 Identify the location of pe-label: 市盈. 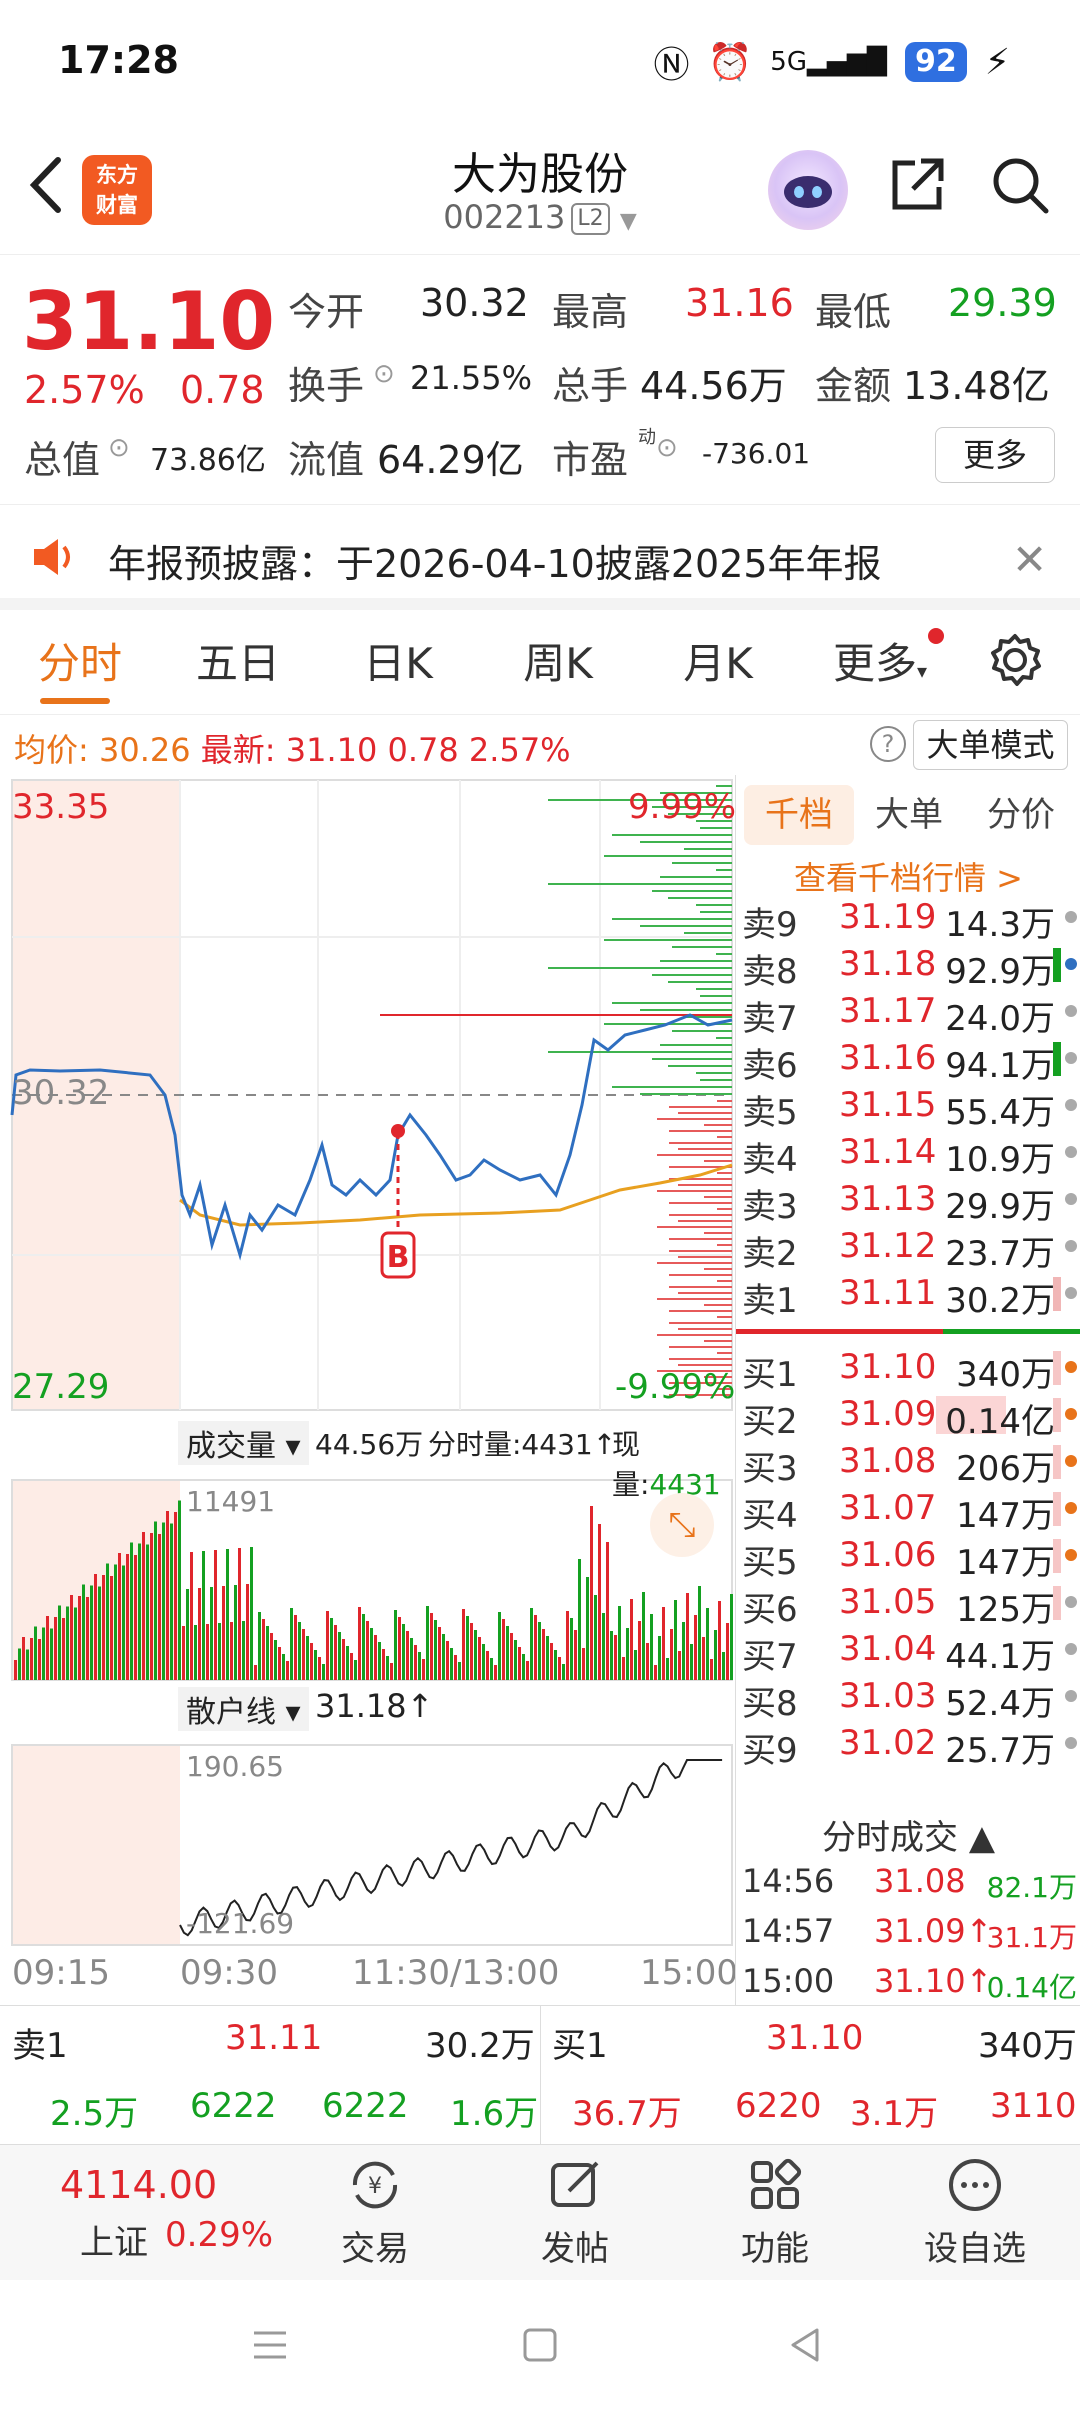
(590, 460).